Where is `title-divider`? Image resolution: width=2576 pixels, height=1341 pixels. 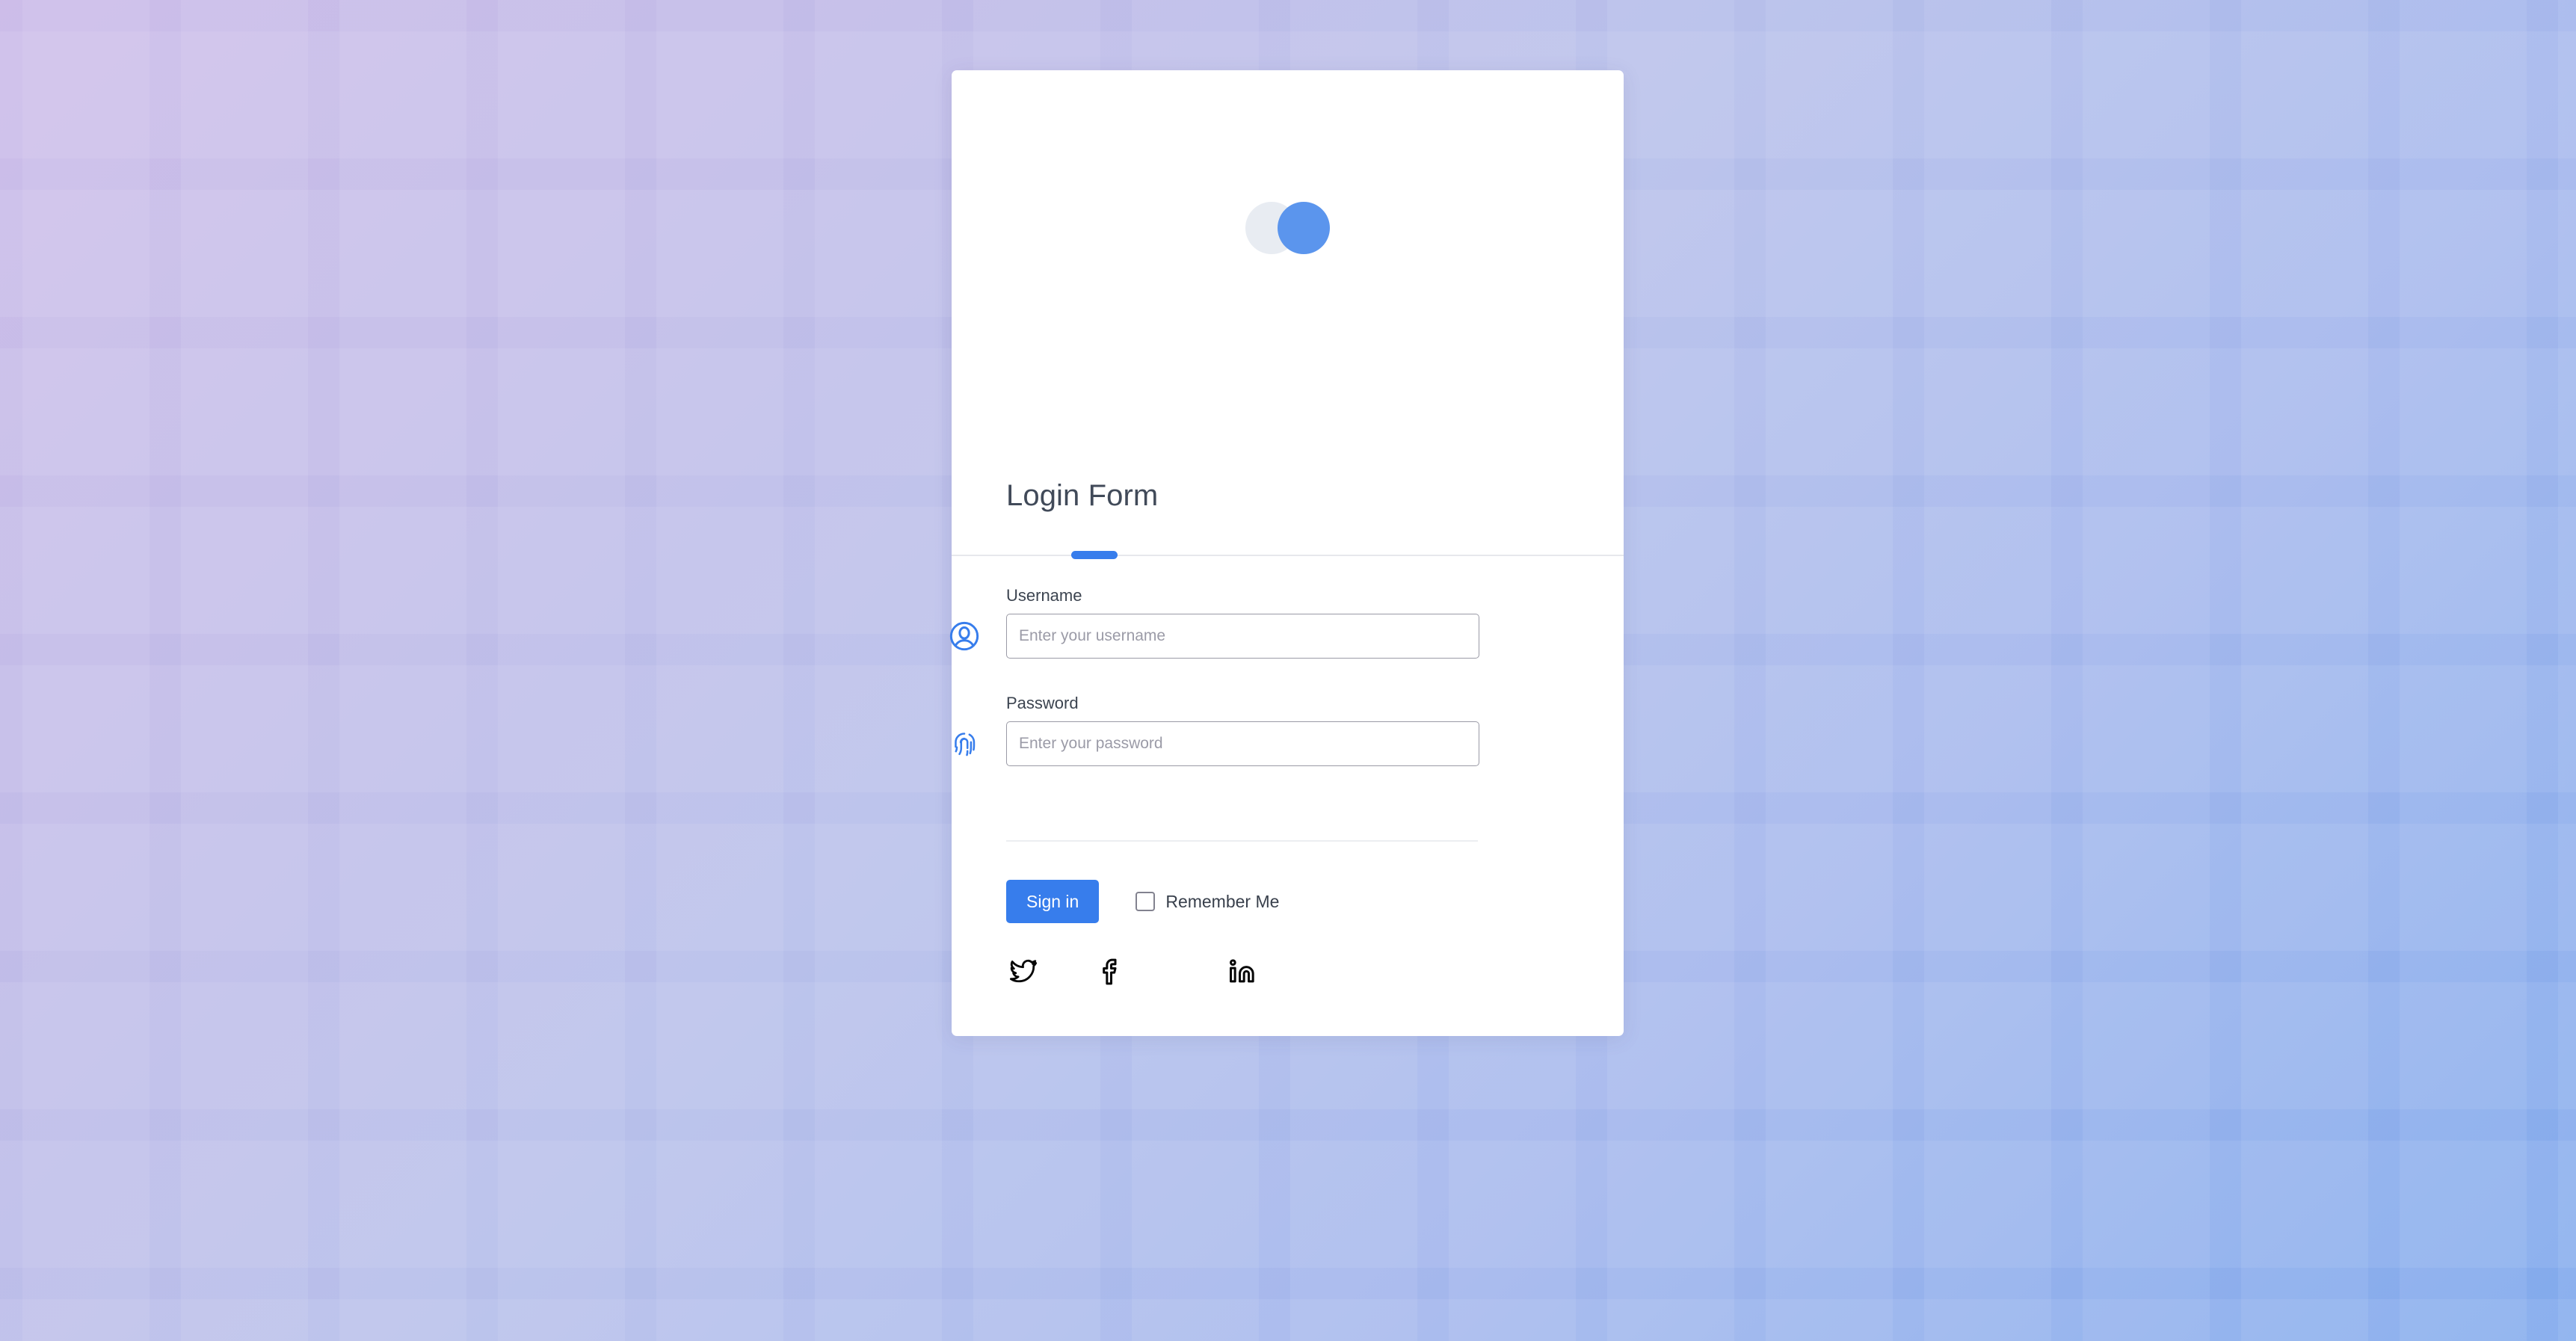 title-divider is located at coordinates (1288, 555).